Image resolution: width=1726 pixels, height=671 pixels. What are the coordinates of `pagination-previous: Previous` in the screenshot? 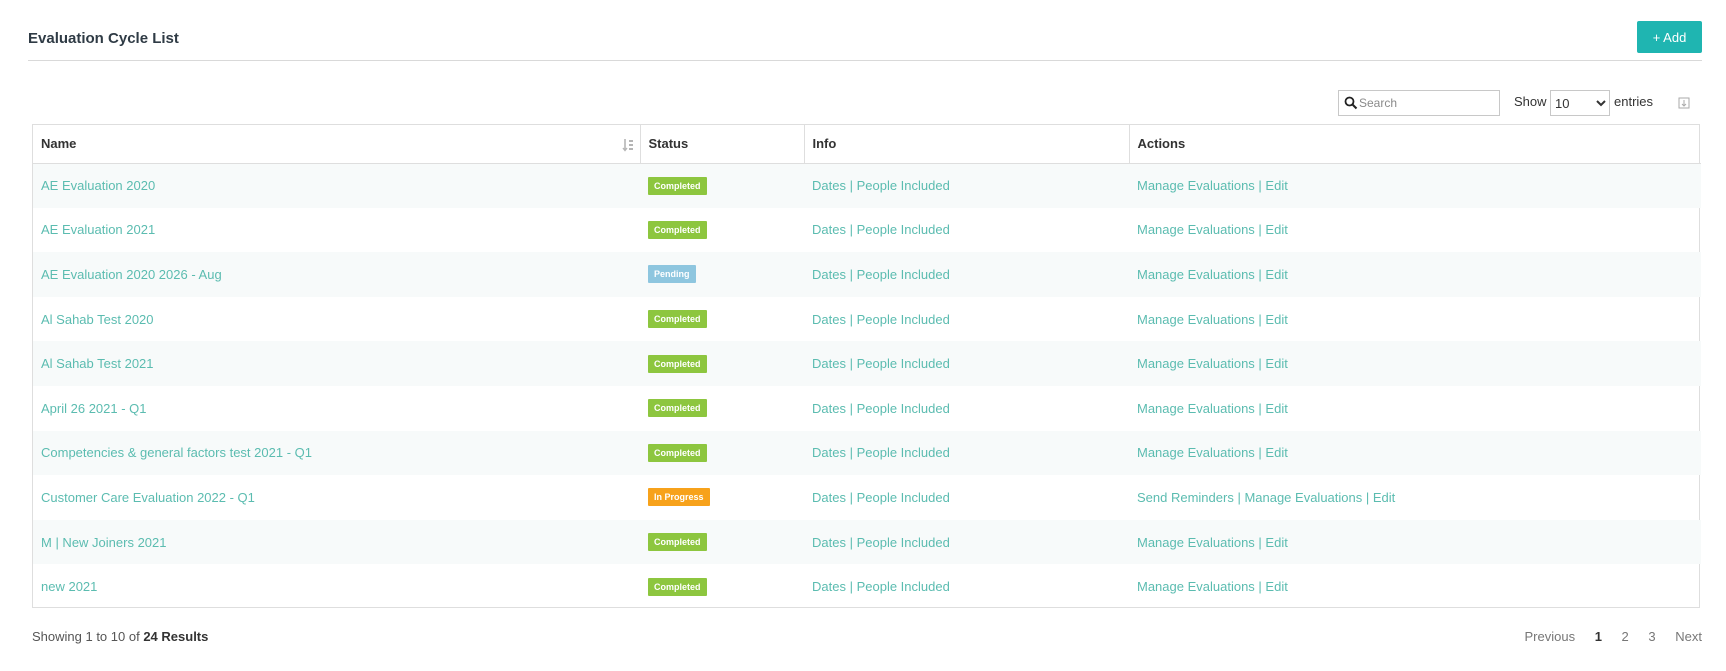 It's located at (1549, 636).